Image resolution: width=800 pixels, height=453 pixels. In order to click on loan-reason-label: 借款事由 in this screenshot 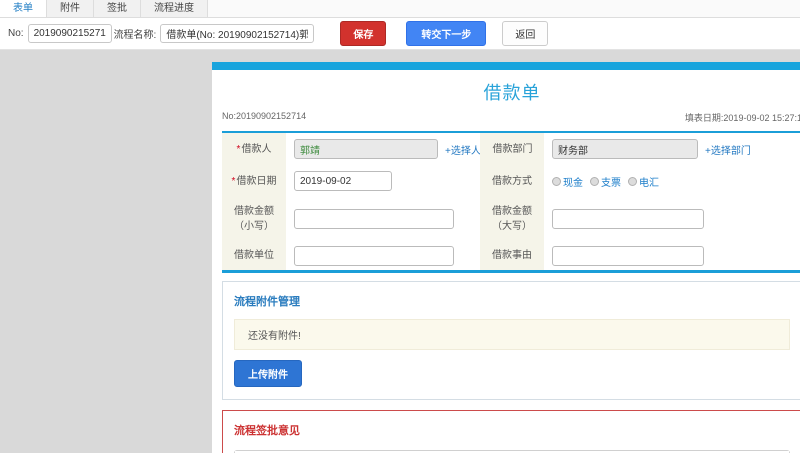, I will do `click(512, 255)`.